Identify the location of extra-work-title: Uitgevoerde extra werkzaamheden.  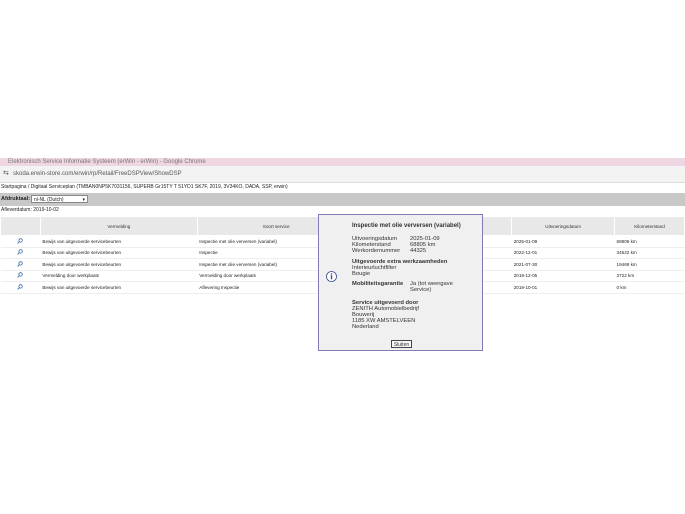
(400, 261).